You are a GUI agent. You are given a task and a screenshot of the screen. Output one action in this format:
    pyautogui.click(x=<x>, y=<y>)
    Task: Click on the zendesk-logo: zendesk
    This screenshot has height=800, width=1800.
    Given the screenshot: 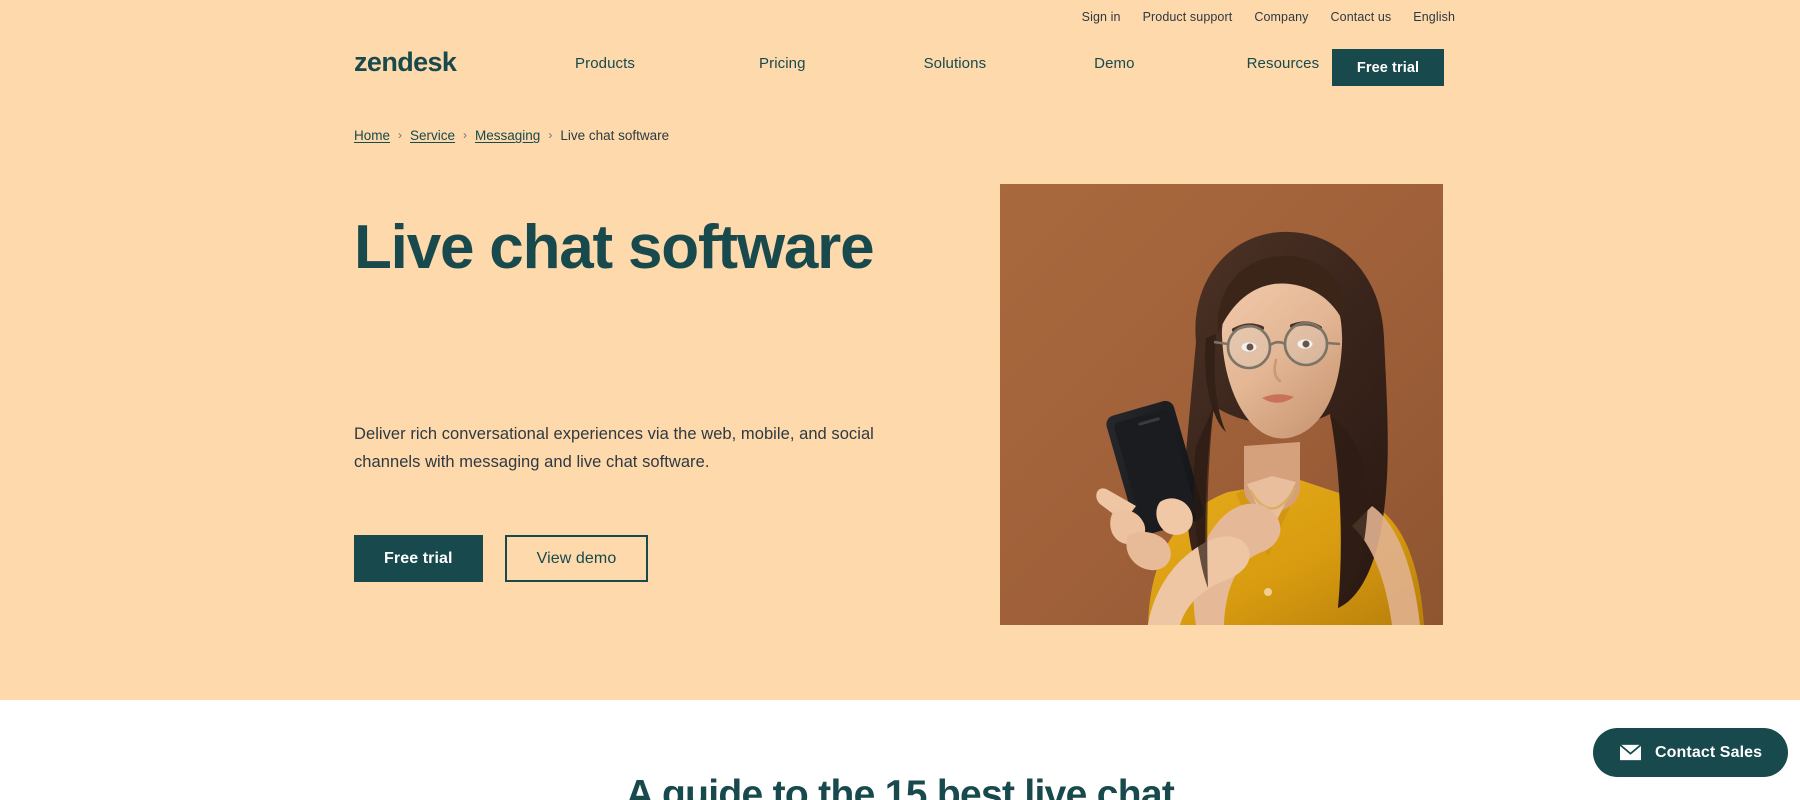 What is the action you would take?
    pyautogui.click(x=405, y=62)
    